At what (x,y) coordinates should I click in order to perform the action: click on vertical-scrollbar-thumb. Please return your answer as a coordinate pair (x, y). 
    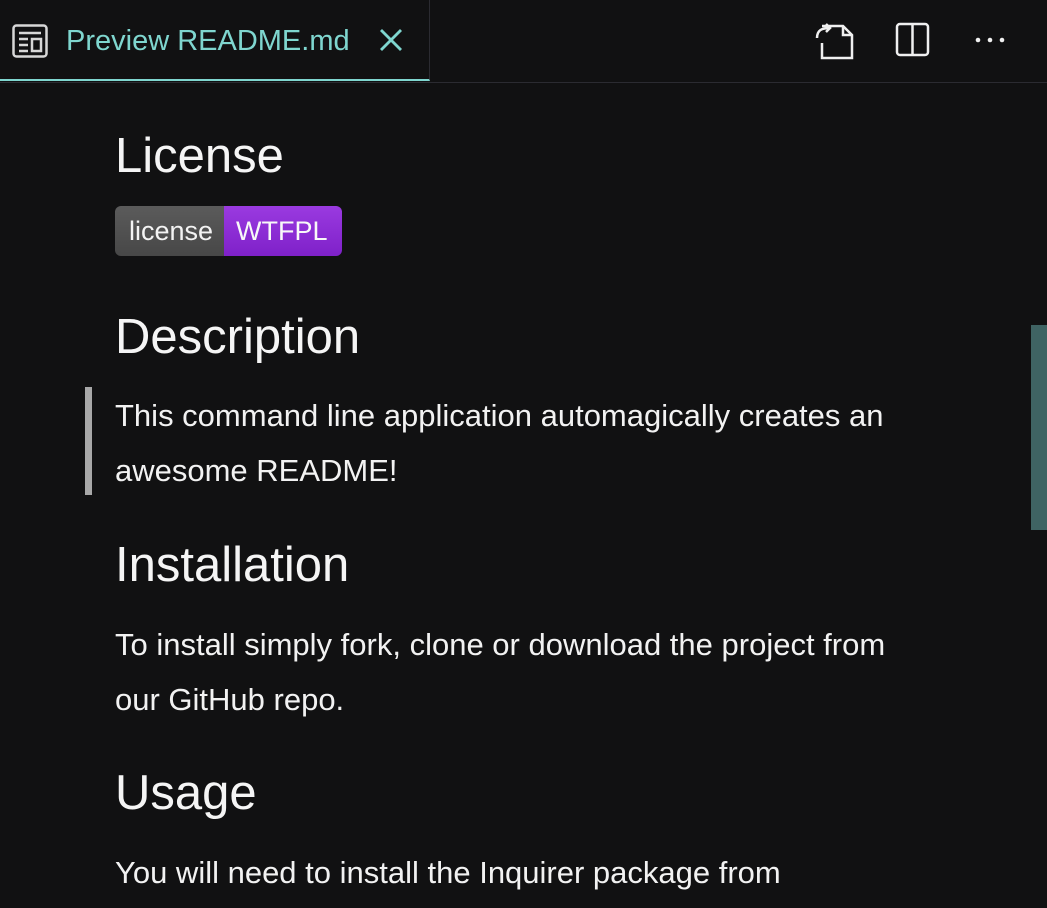
    Looking at the image, I should click on (1039, 427).